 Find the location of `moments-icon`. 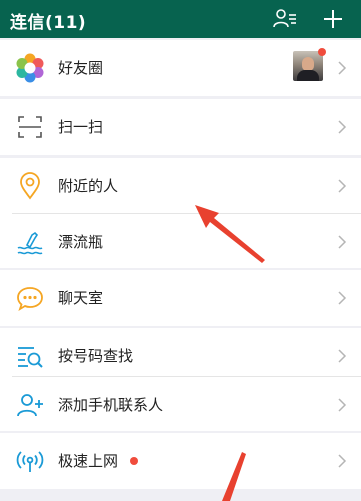

moments-icon is located at coordinates (30, 68).